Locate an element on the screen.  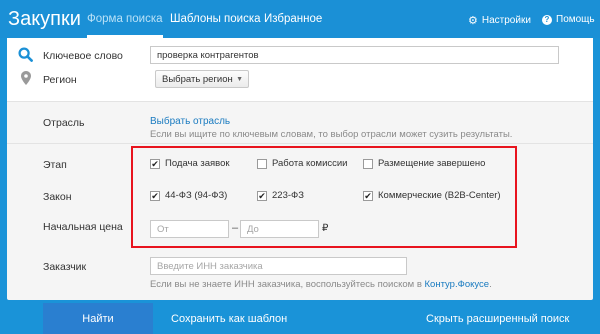
help-label: Помощь is located at coordinates (575, 19).